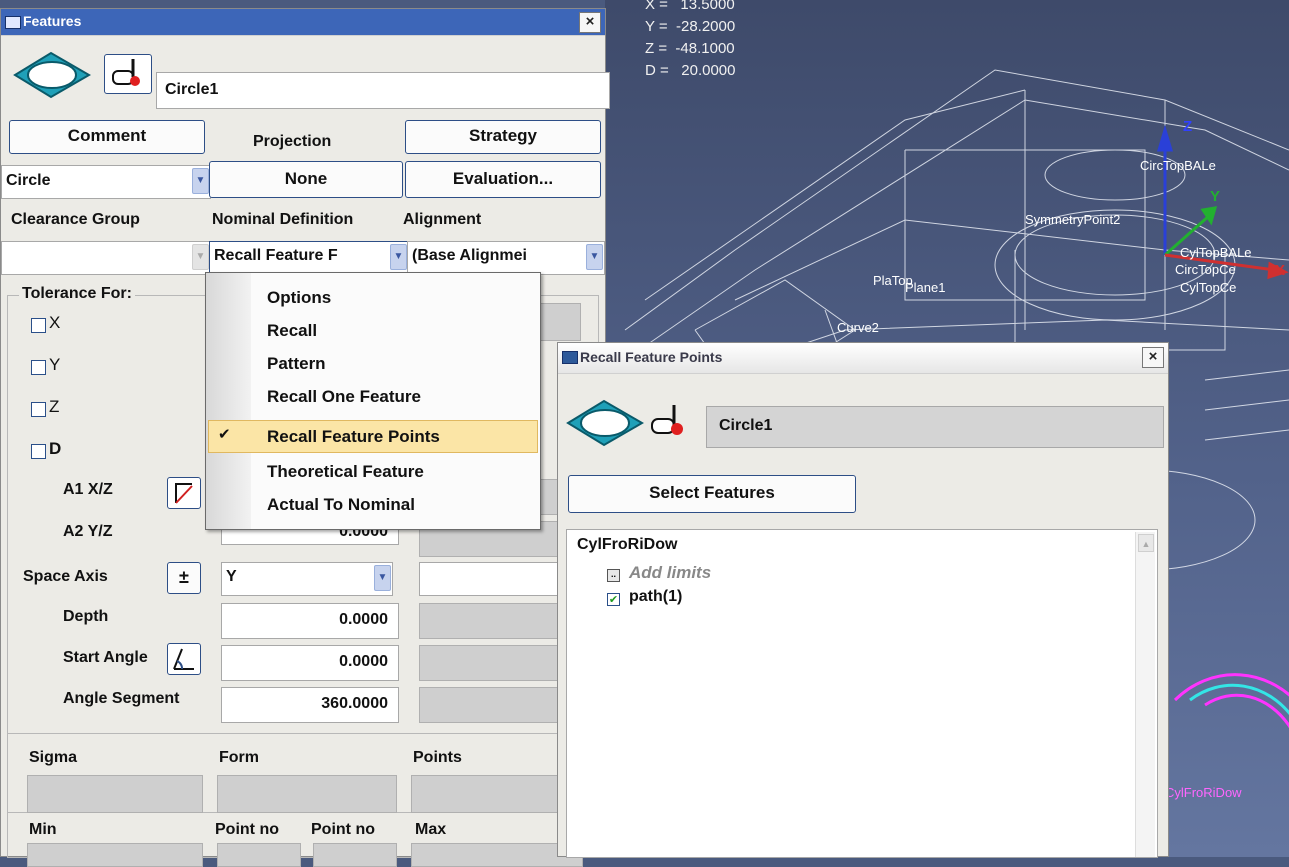 This screenshot has height=867, width=1289. I want to click on tol-x-checkbox, so click(38, 325).